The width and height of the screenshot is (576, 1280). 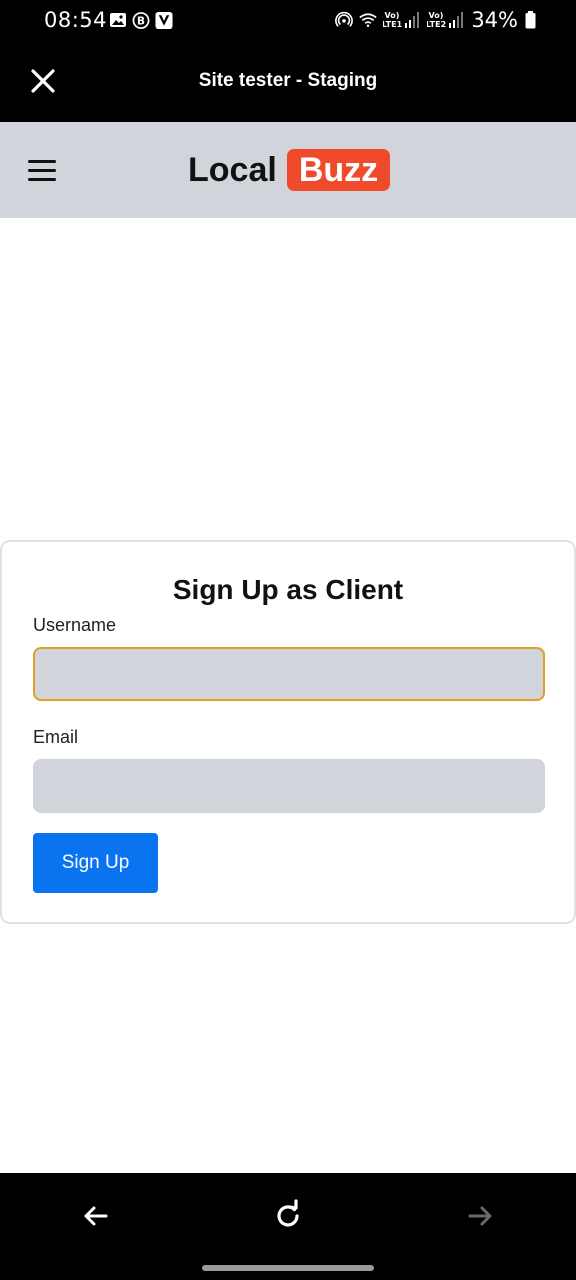 I want to click on brand-local-text: Local, so click(x=232, y=169).